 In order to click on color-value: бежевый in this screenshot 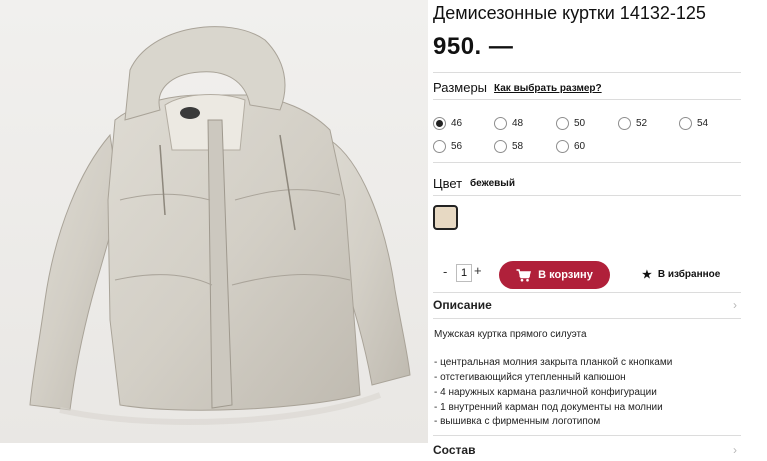, I will do `click(492, 183)`.